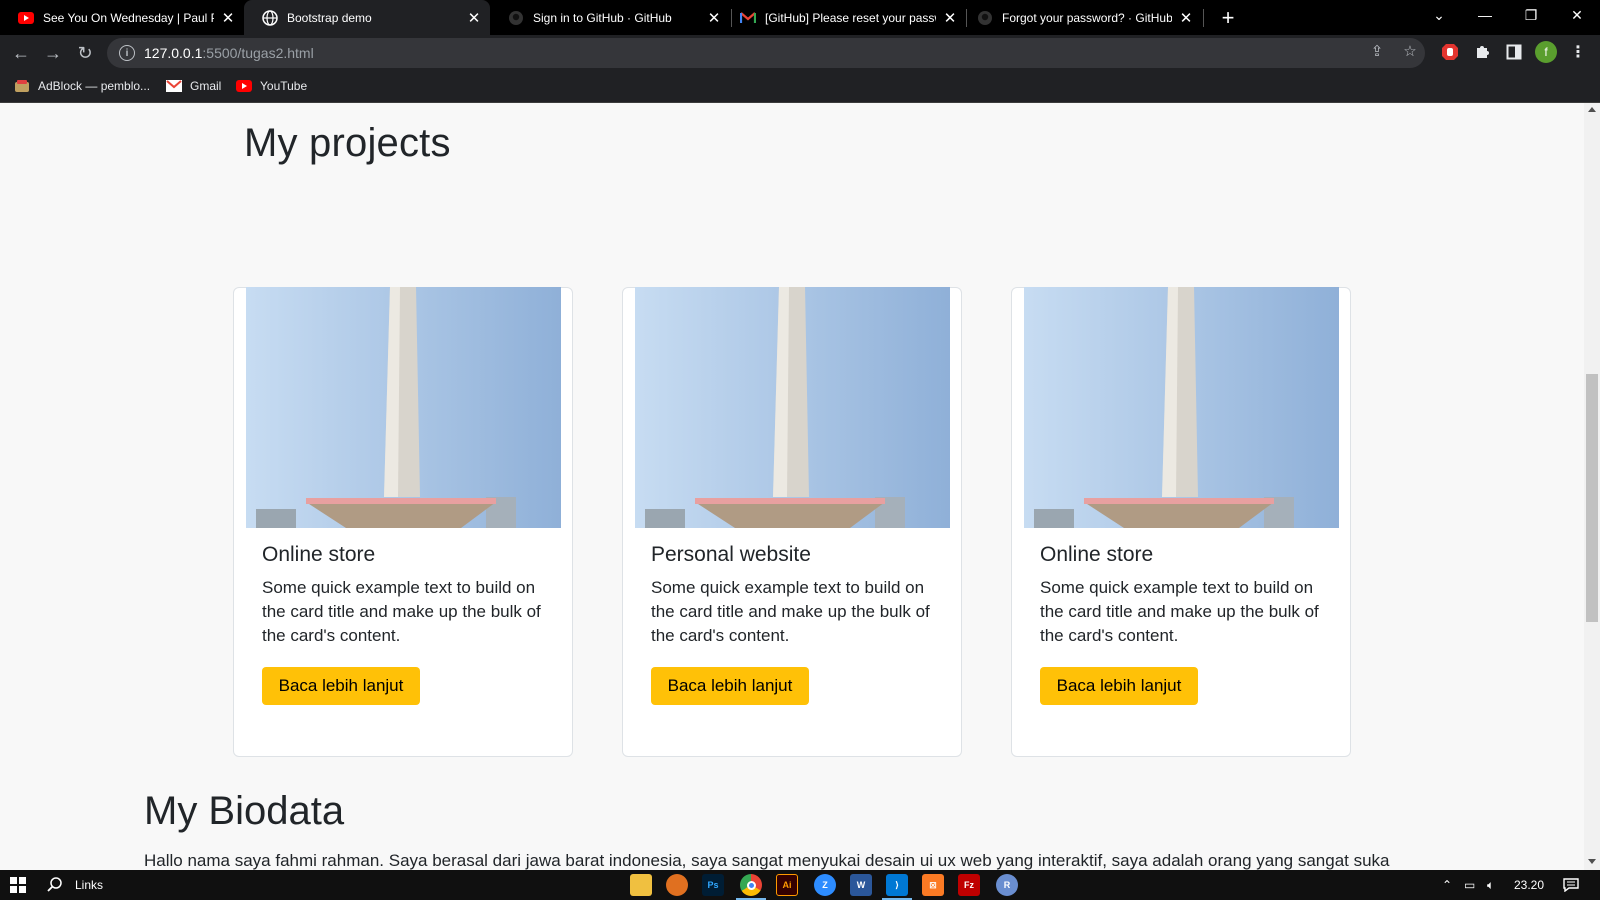 The height and width of the screenshot is (900, 1600). I want to click on bookmark-label: YouTube, so click(284, 86).